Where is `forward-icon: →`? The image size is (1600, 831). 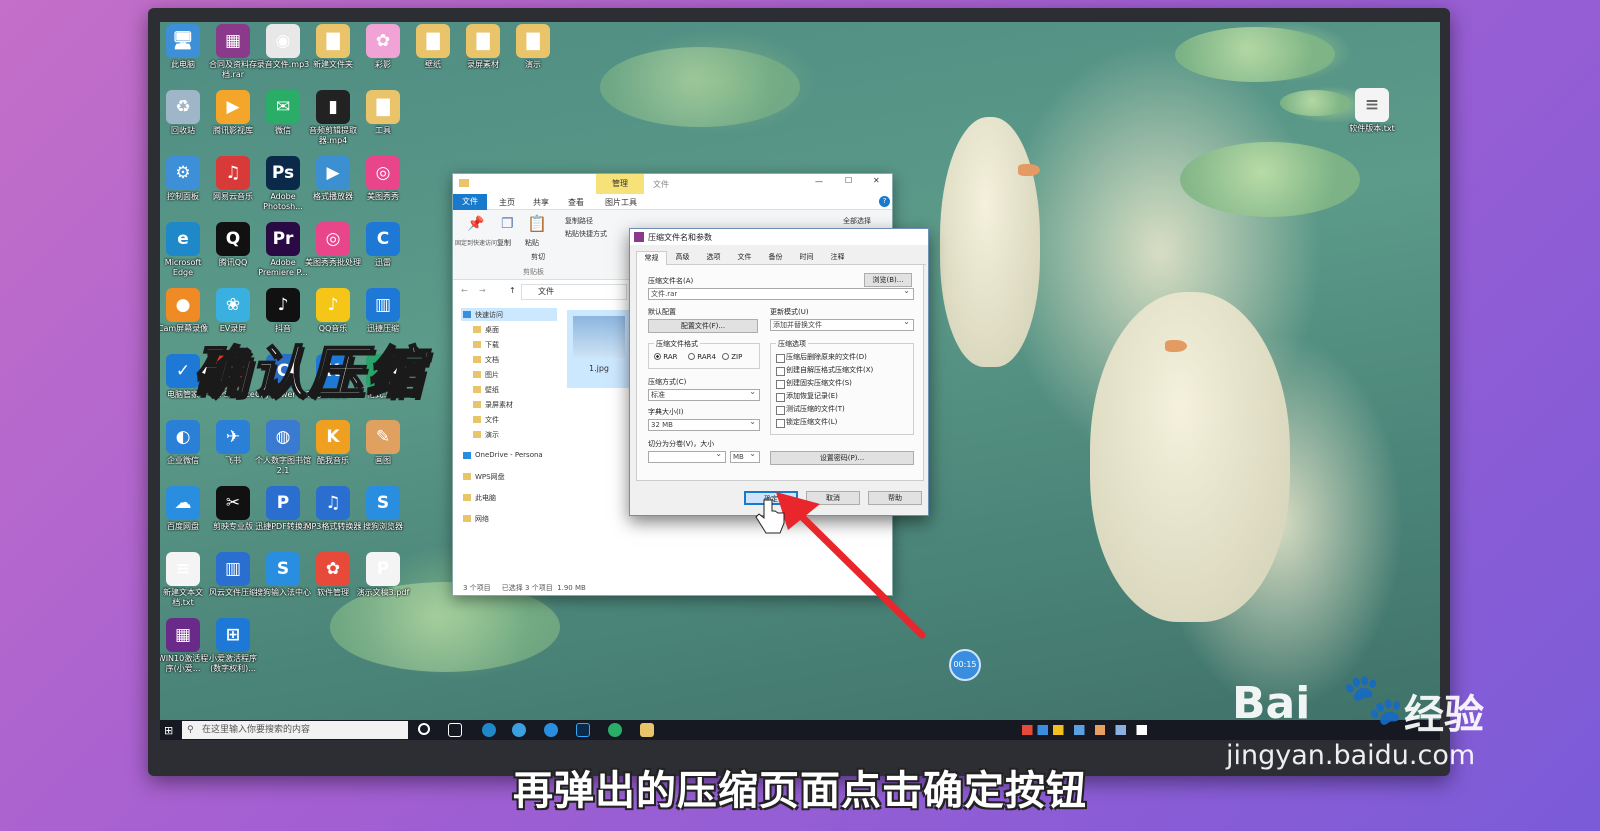
forward-icon: → is located at coordinates (482, 290).